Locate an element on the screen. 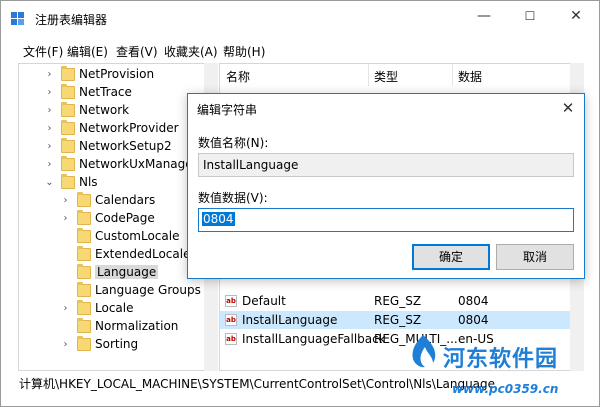  tree-item-extendedlocale: ExtendedLocale is located at coordinates (125, 254).